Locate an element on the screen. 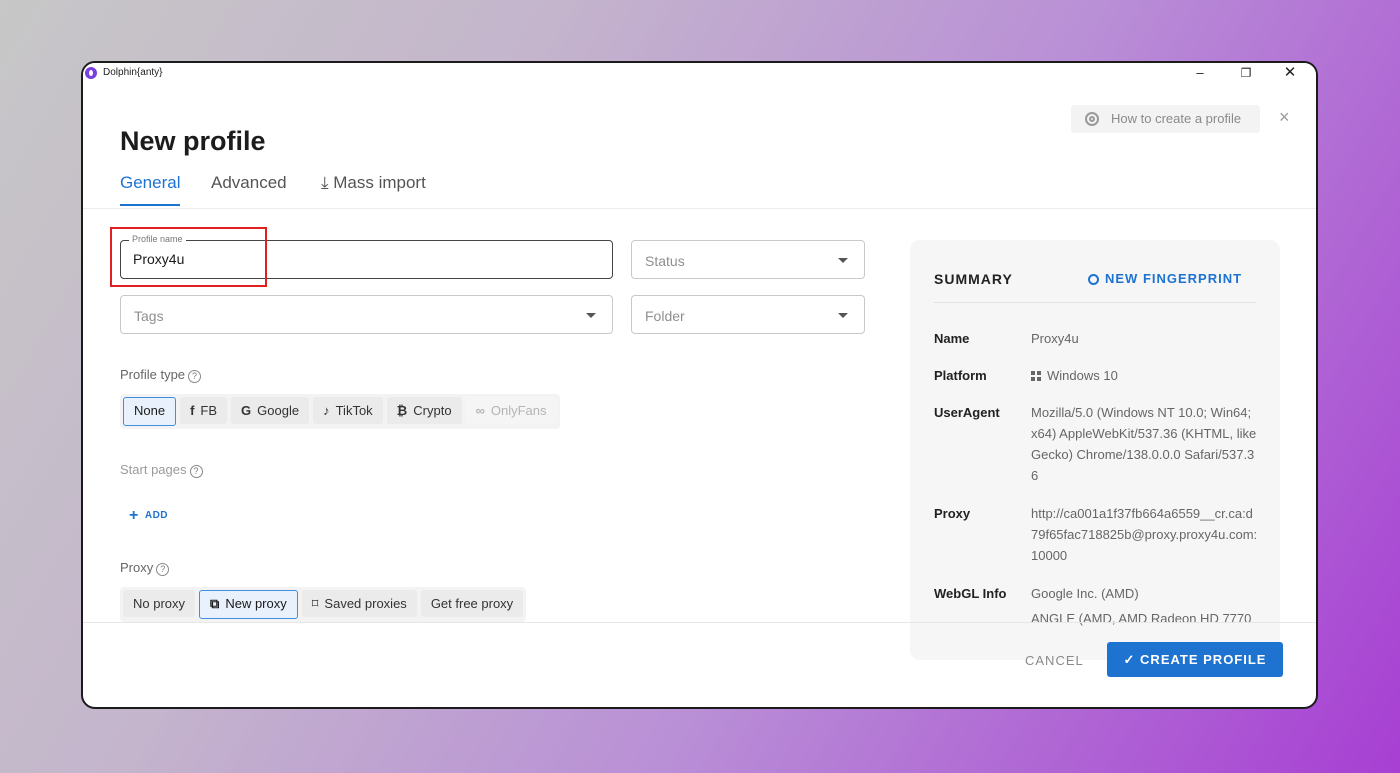  proxy-option-new-proxy-label: New proxy is located at coordinates (256, 603).